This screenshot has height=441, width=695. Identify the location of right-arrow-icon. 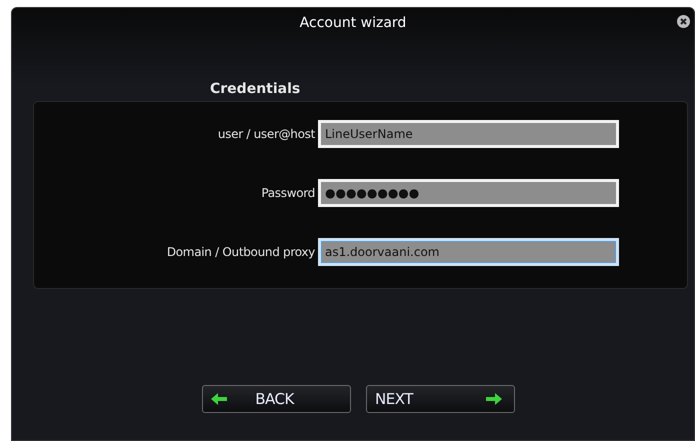
(494, 399).